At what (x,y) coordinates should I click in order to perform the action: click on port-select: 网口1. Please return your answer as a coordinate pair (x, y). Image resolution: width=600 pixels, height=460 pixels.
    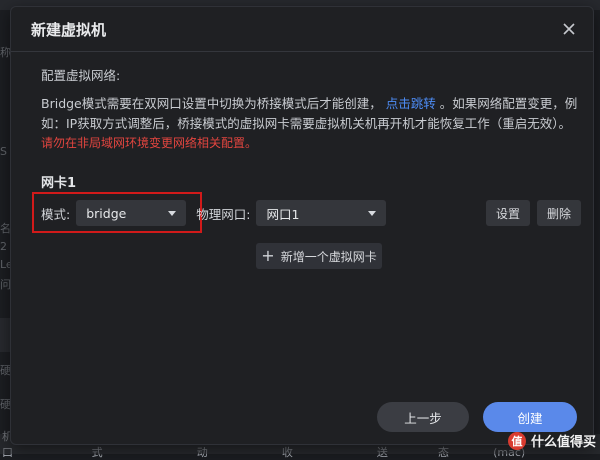
    Looking at the image, I should click on (321, 213).